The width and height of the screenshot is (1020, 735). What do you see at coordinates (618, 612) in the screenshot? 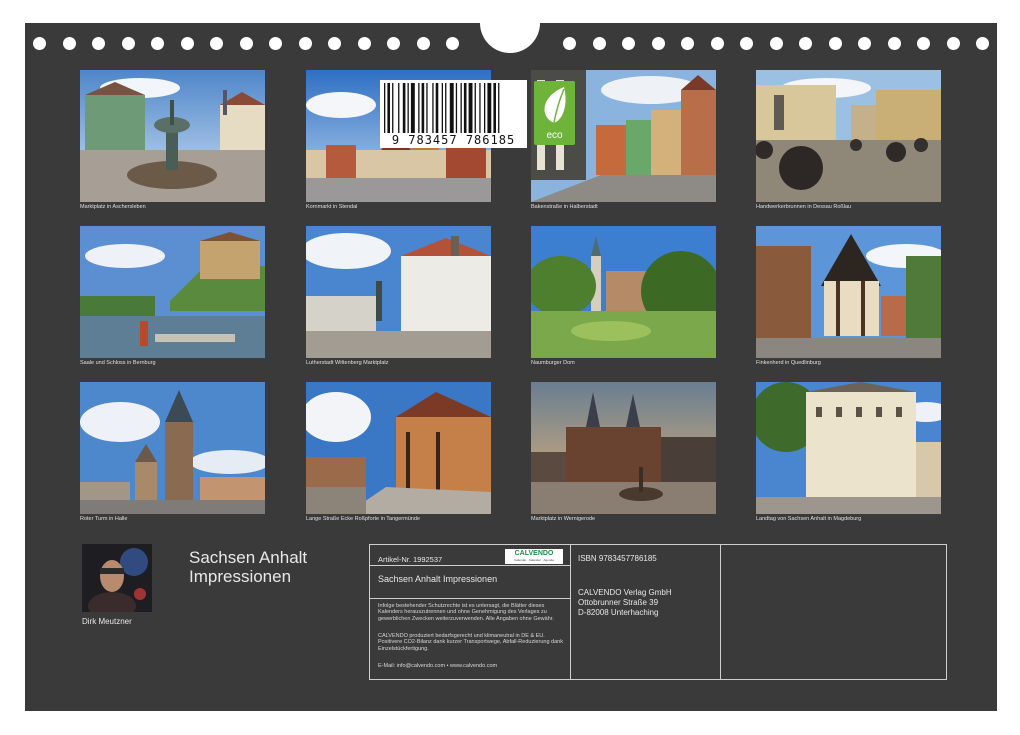
I see `publisher-city: D-82008 Unterhaching` at bounding box center [618, 612].